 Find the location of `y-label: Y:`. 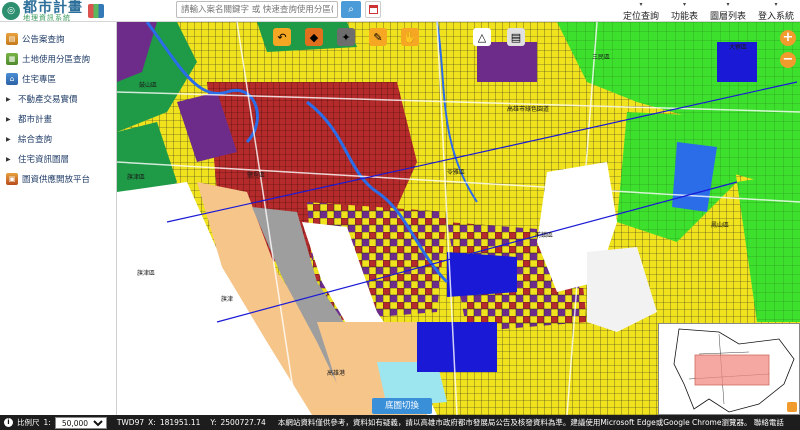

y-label: Y: is located at coordinates (213, 422).